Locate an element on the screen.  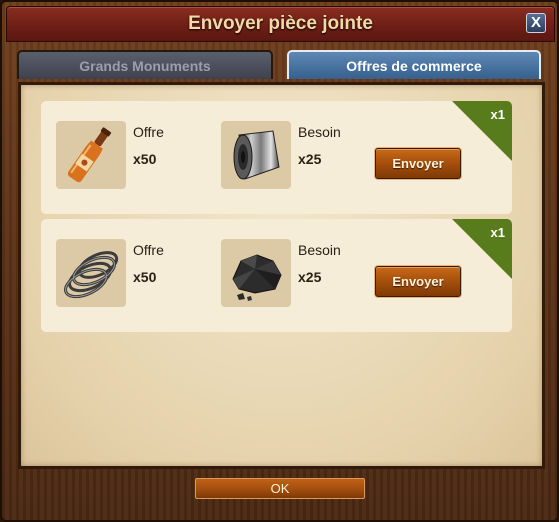
tab-grands-monuments: Grands Monuments is located at coordinates (145, 64).